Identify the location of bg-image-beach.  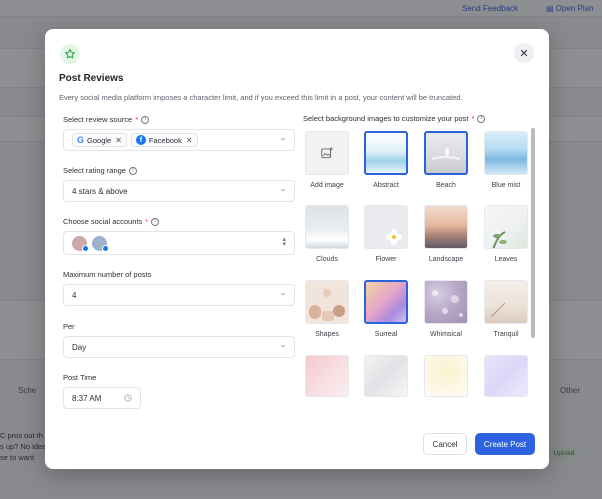
(446, 153).